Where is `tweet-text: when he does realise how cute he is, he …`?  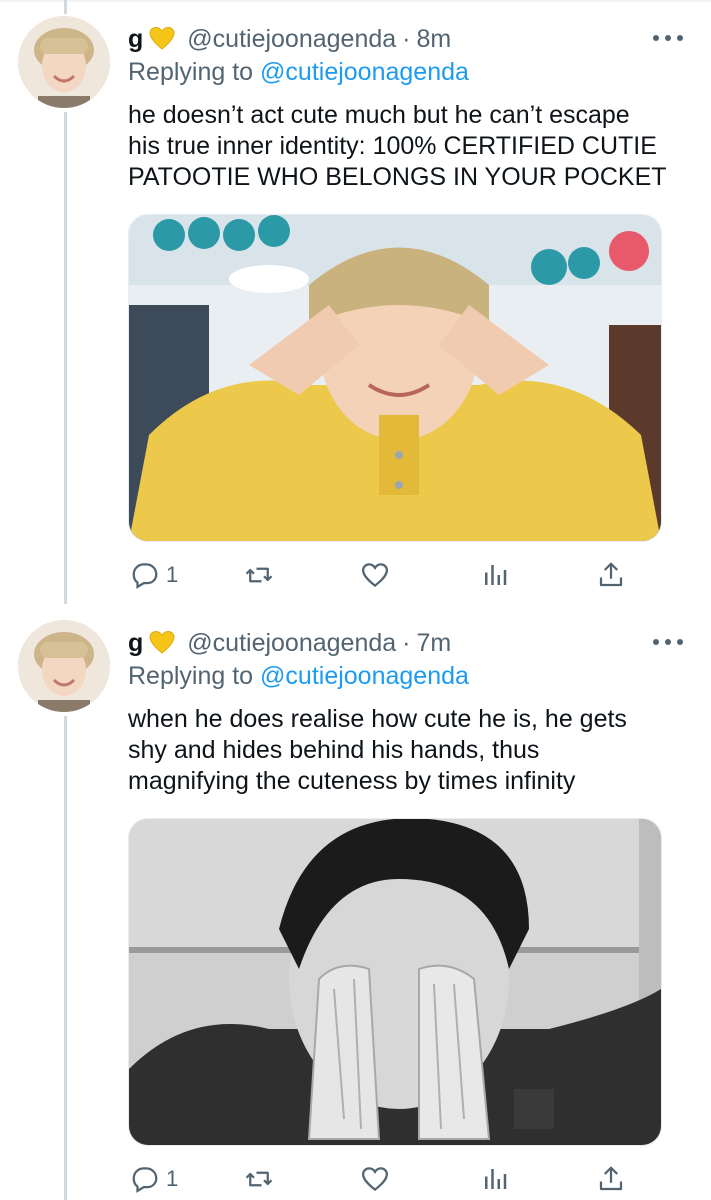
tweet-text: when he does realise how cute he is, he … is located at coordinates (377, 750).